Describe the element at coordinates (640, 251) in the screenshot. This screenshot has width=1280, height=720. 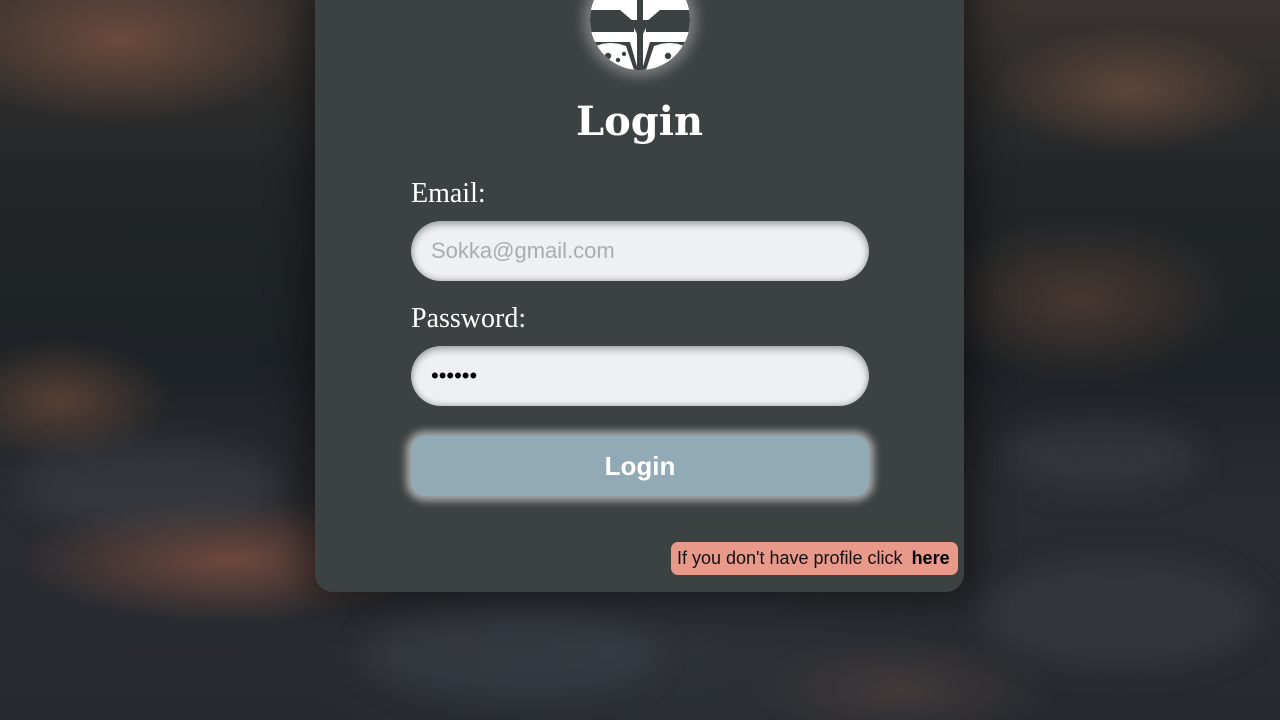
I see `email-input` at that location.